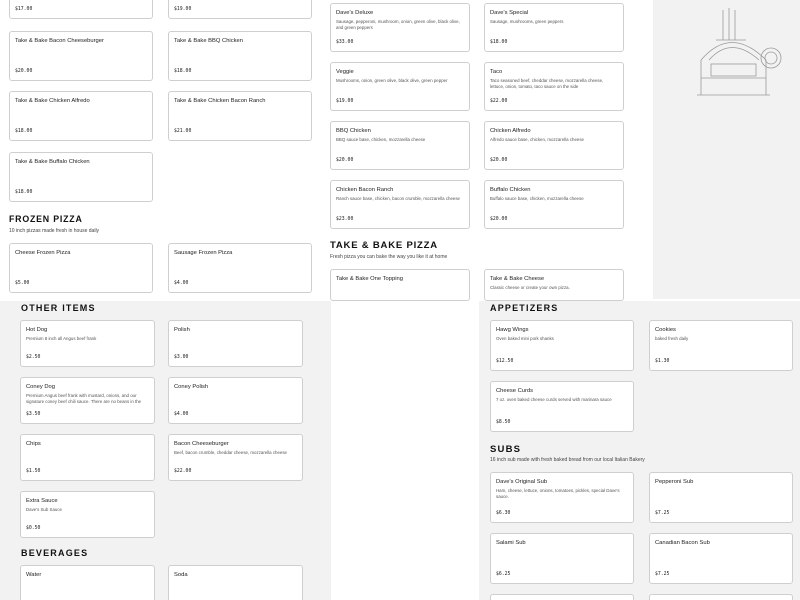 This screenshot has width=800, height=600. I want to click on item-title: Cookies, so click(665, 330).